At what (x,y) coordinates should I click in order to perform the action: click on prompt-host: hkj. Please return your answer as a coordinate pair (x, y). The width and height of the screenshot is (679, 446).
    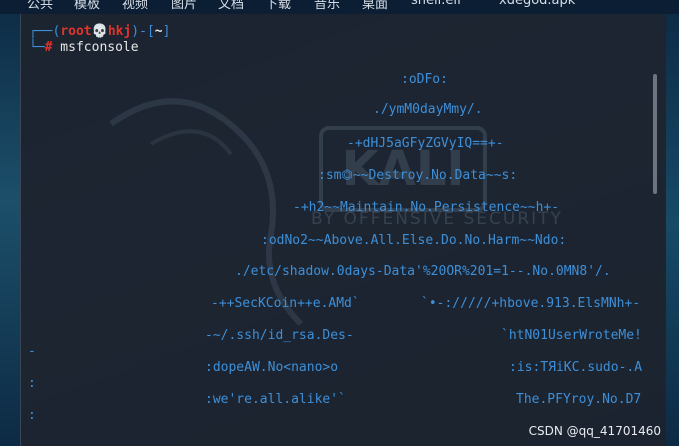
    Looking at the image, I should click on (119, 31).